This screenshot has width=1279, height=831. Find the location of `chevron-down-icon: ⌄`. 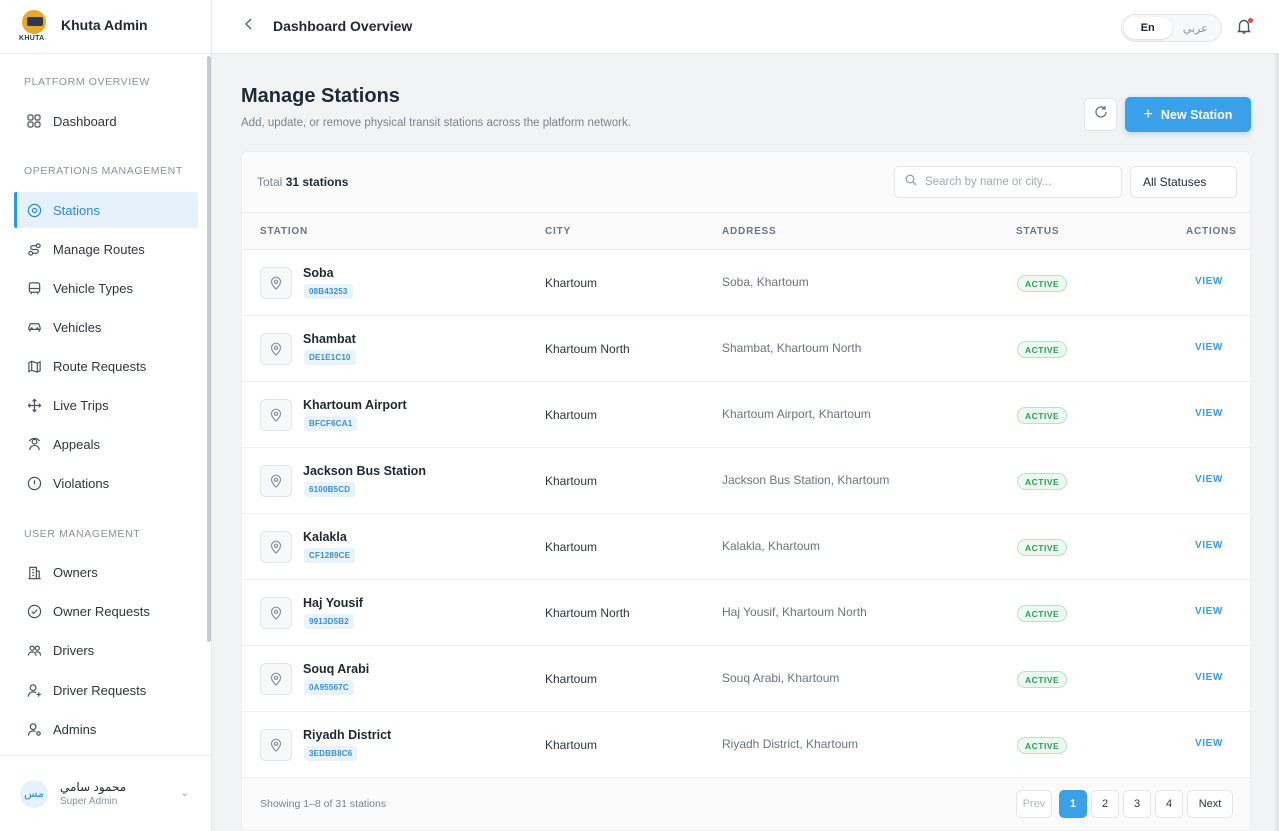

chevron-down-icon: ⌄ is located at coordinates (185, 793).